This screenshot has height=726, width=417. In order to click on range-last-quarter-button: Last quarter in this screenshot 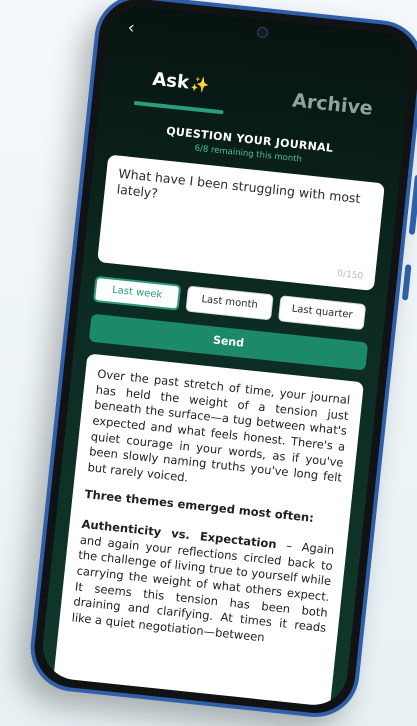, I will do `click(322, 313)`.